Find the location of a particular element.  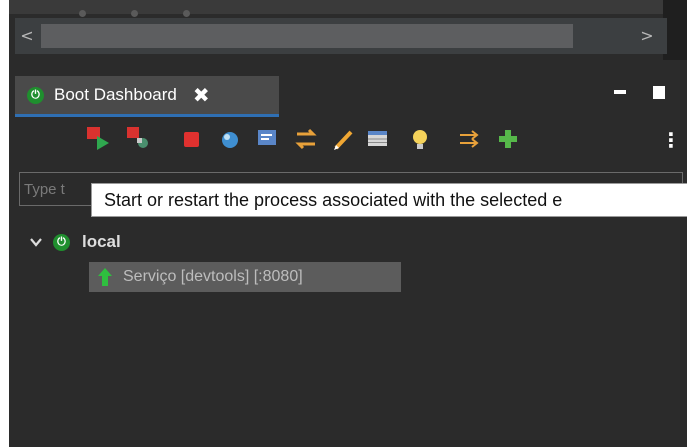

pencil-icon is located at coordinates (344, 139).